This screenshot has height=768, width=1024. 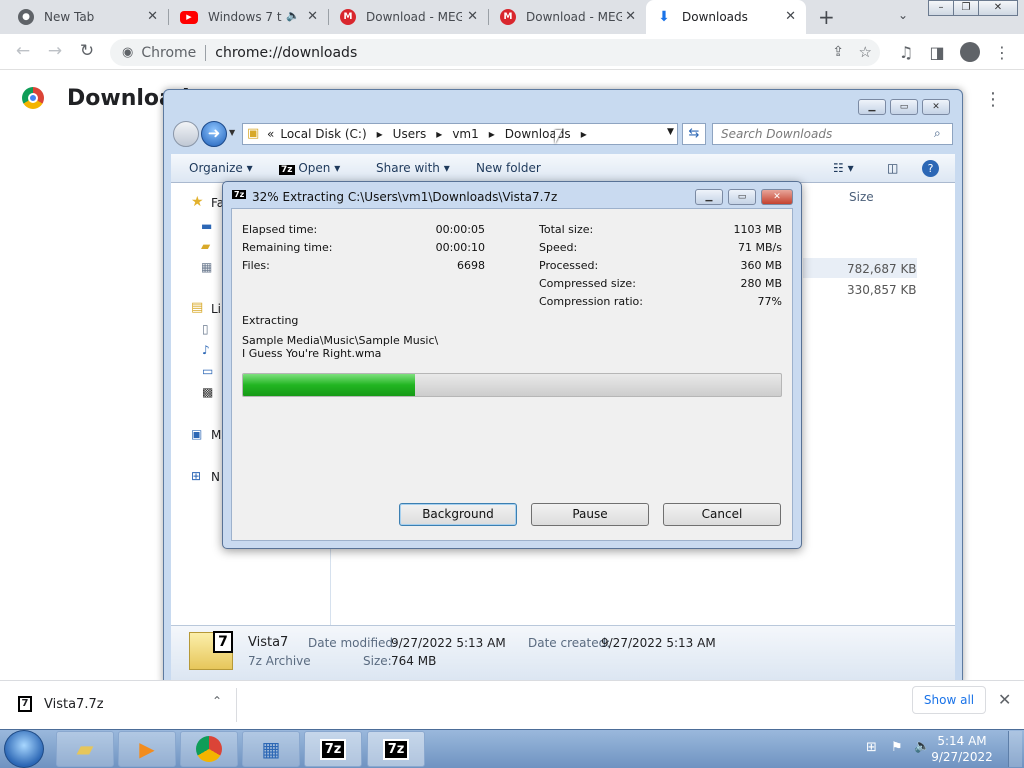 What do you see at coordinates (271, 749) in the screenshot?
I see `taskbar-control-panel: ▦` at bounding box center [271, 749].